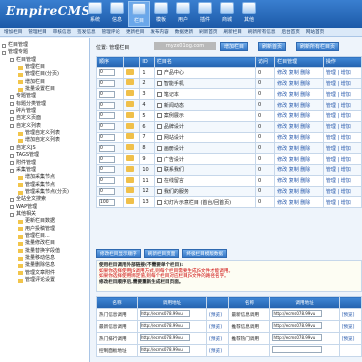 The image size is (362, 362). What do you see at coordinates (176, 192) in the screenshot?
I see `column-name-link: 我们的服务` at bounding box center [176, 192].